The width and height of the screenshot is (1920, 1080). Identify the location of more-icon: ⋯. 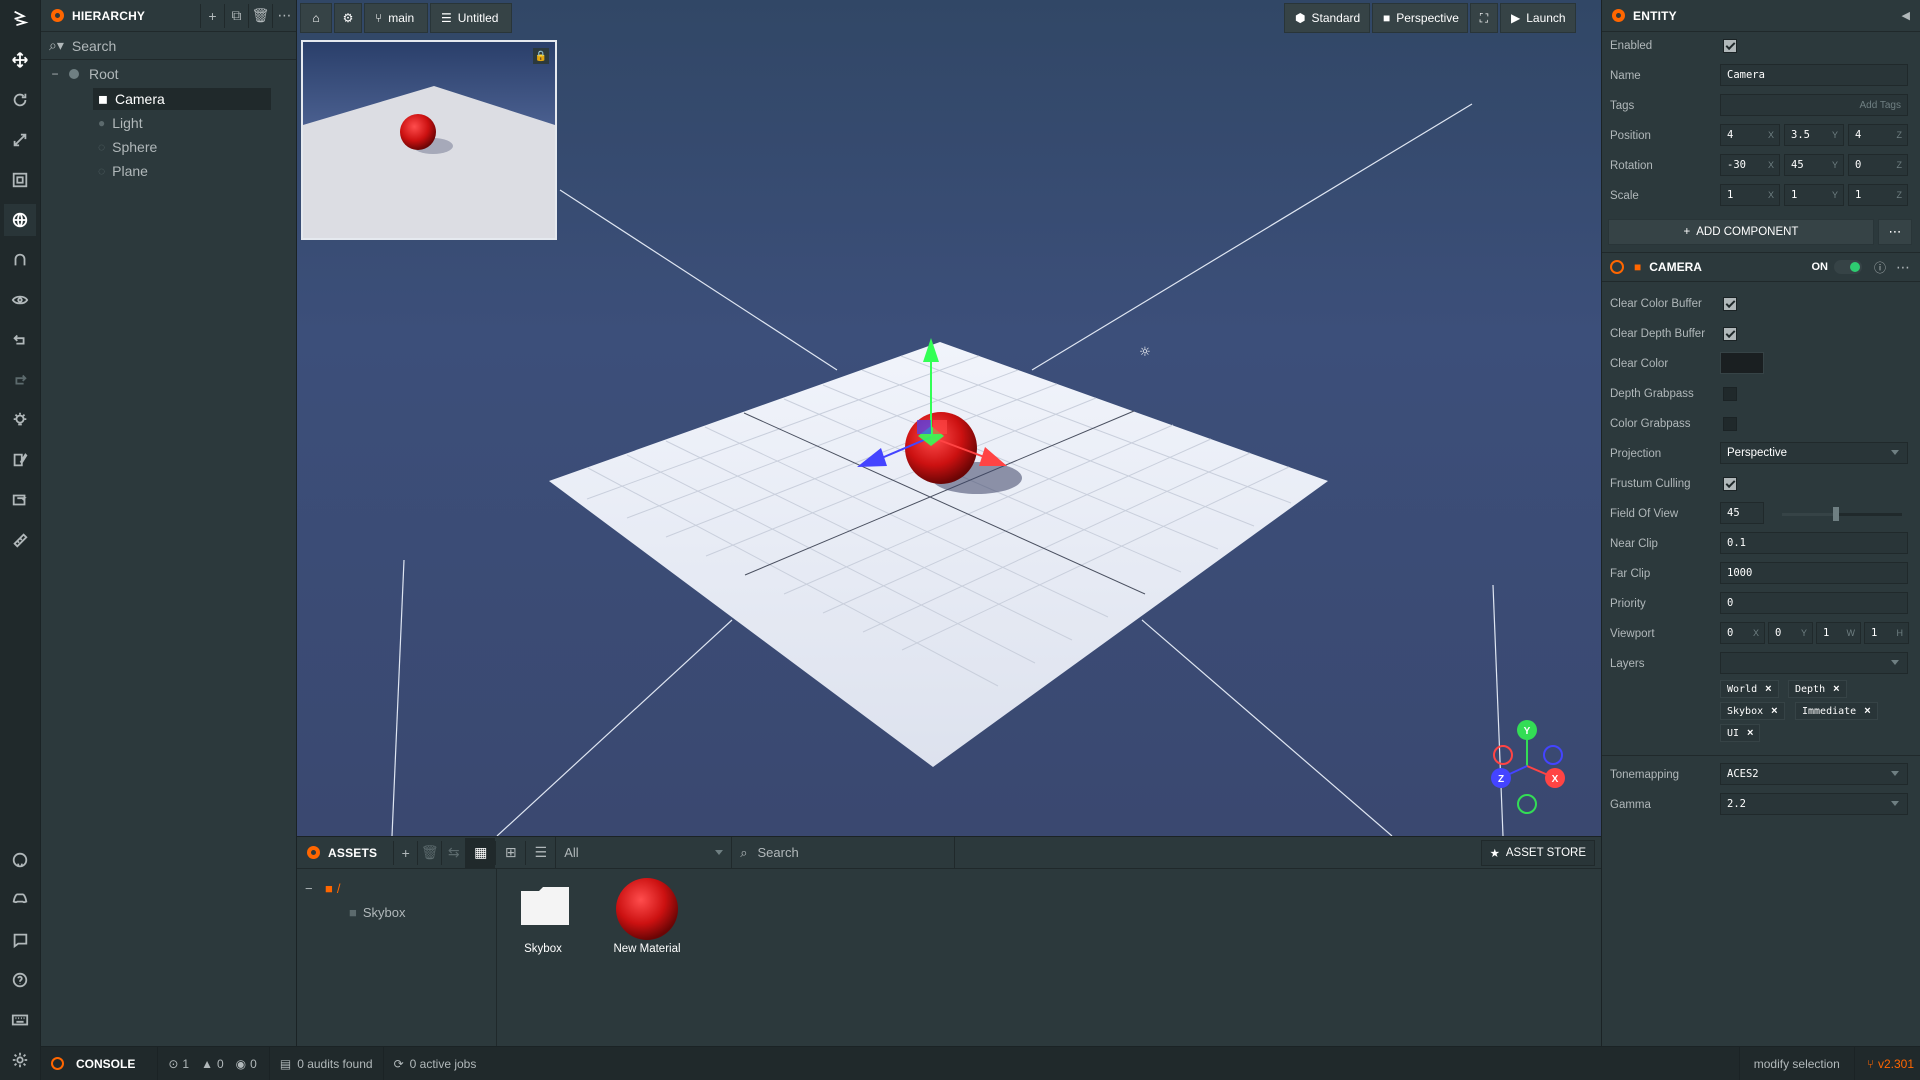
(1903, 267).